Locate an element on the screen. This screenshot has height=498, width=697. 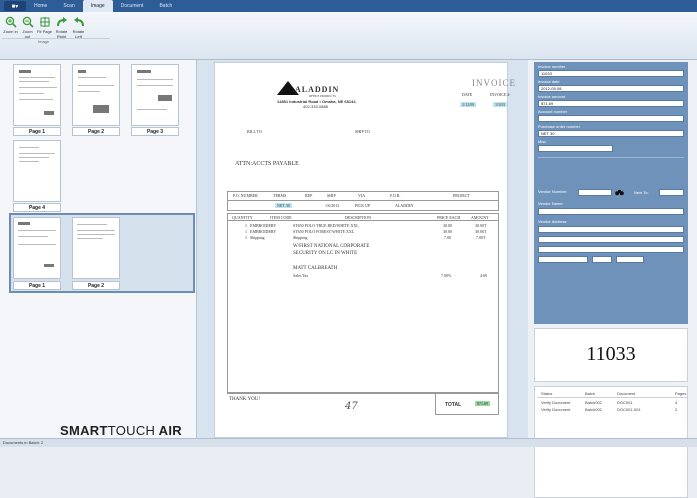
line-desc: SECURITY ON LC IN WHITE is located at coordinates (325, 253).